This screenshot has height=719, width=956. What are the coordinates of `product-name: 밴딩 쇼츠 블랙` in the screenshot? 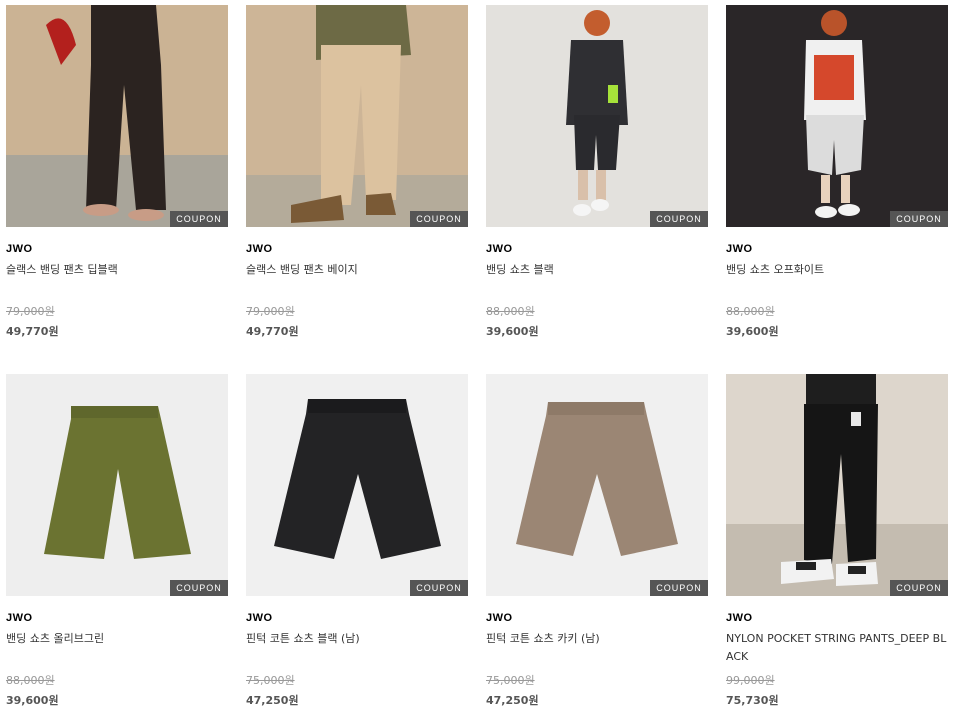 It's located at (597, 279).